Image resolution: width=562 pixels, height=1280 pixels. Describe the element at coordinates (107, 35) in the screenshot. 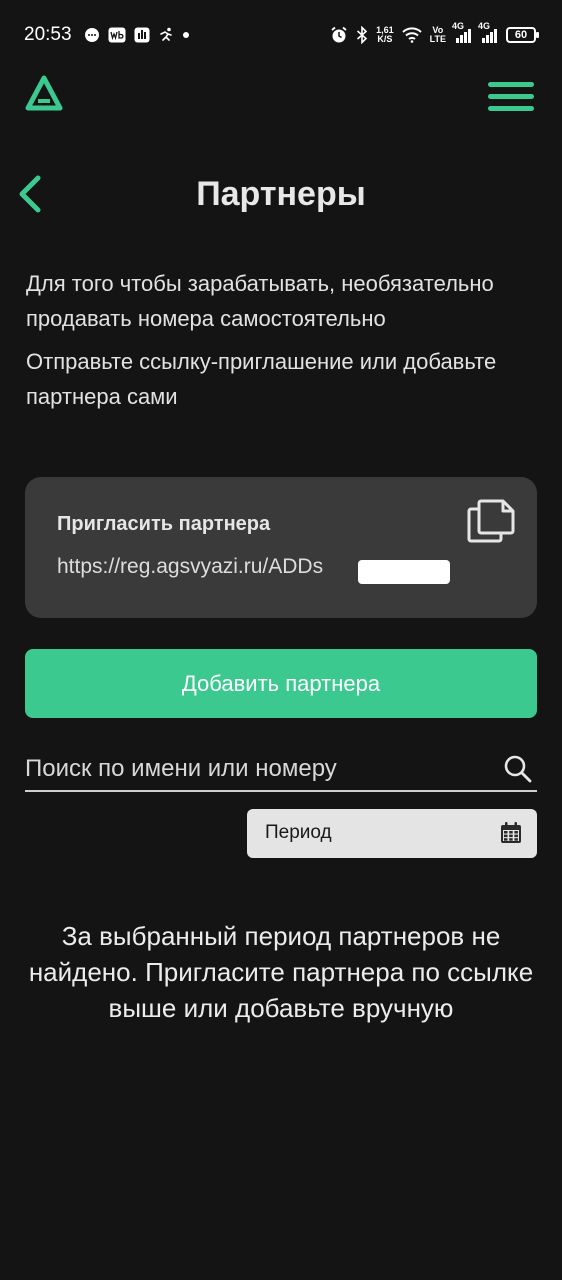

I see `status-bar-left: 20:53` at that location.